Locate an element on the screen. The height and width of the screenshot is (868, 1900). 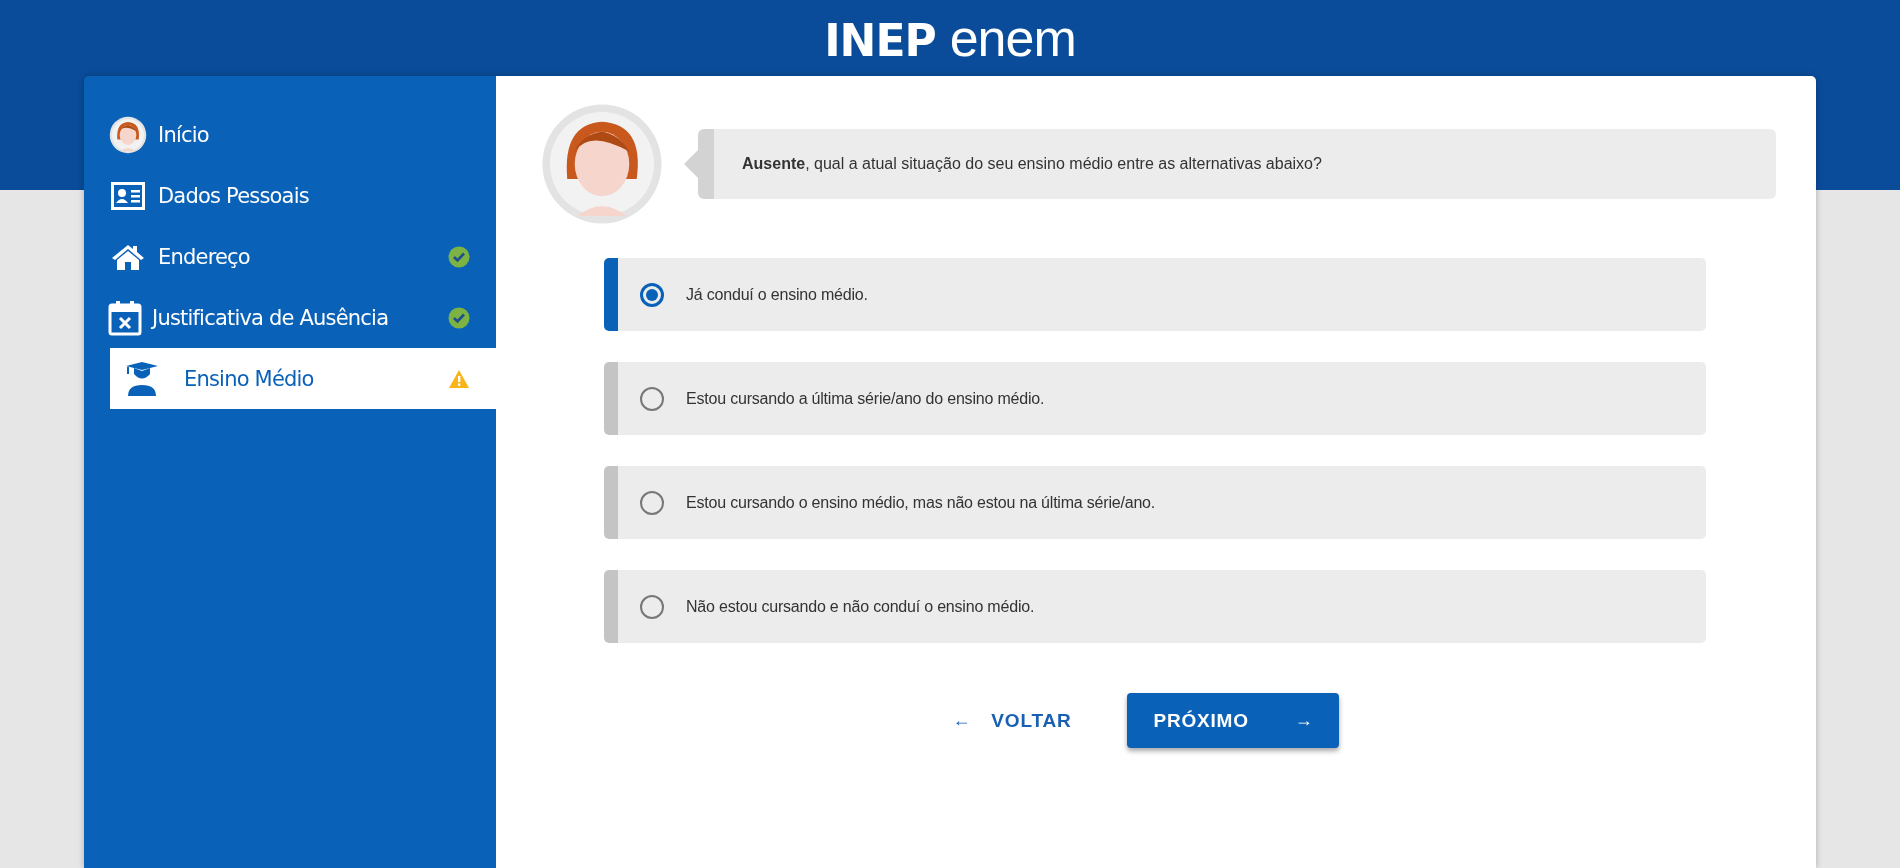
logo-text: INEP is located at coordinates (880, 40).